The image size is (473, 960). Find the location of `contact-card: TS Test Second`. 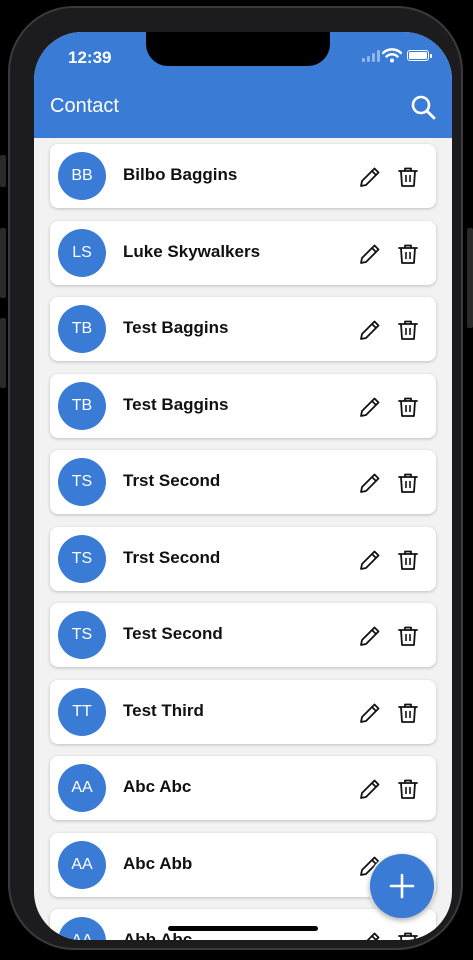

contact-card: TS Test Second is located at coordinates (243, 635).